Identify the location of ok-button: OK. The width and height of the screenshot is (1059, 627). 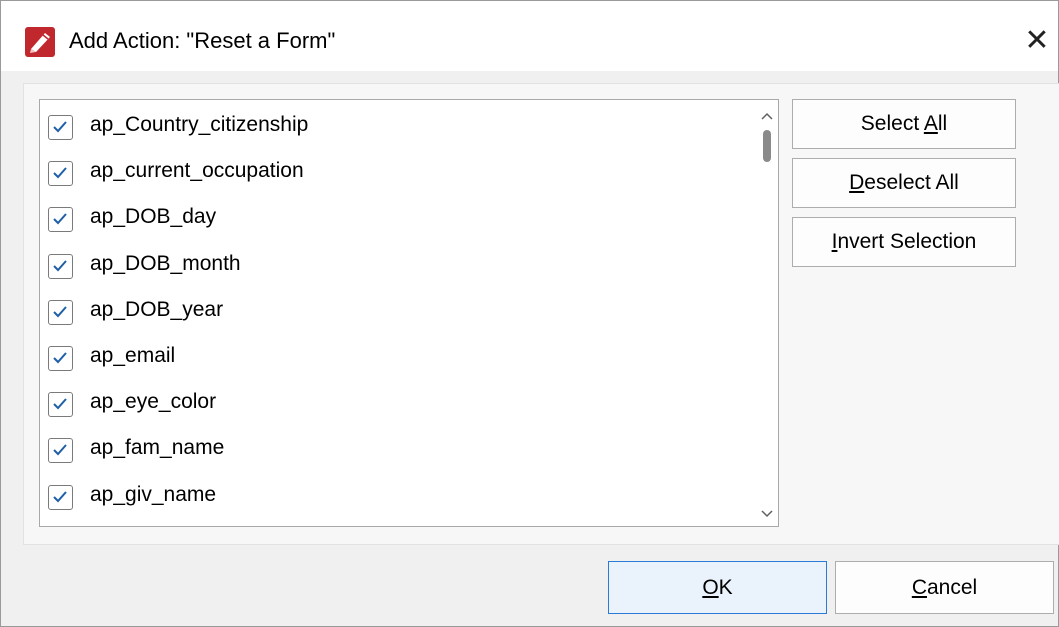
(717, 587).